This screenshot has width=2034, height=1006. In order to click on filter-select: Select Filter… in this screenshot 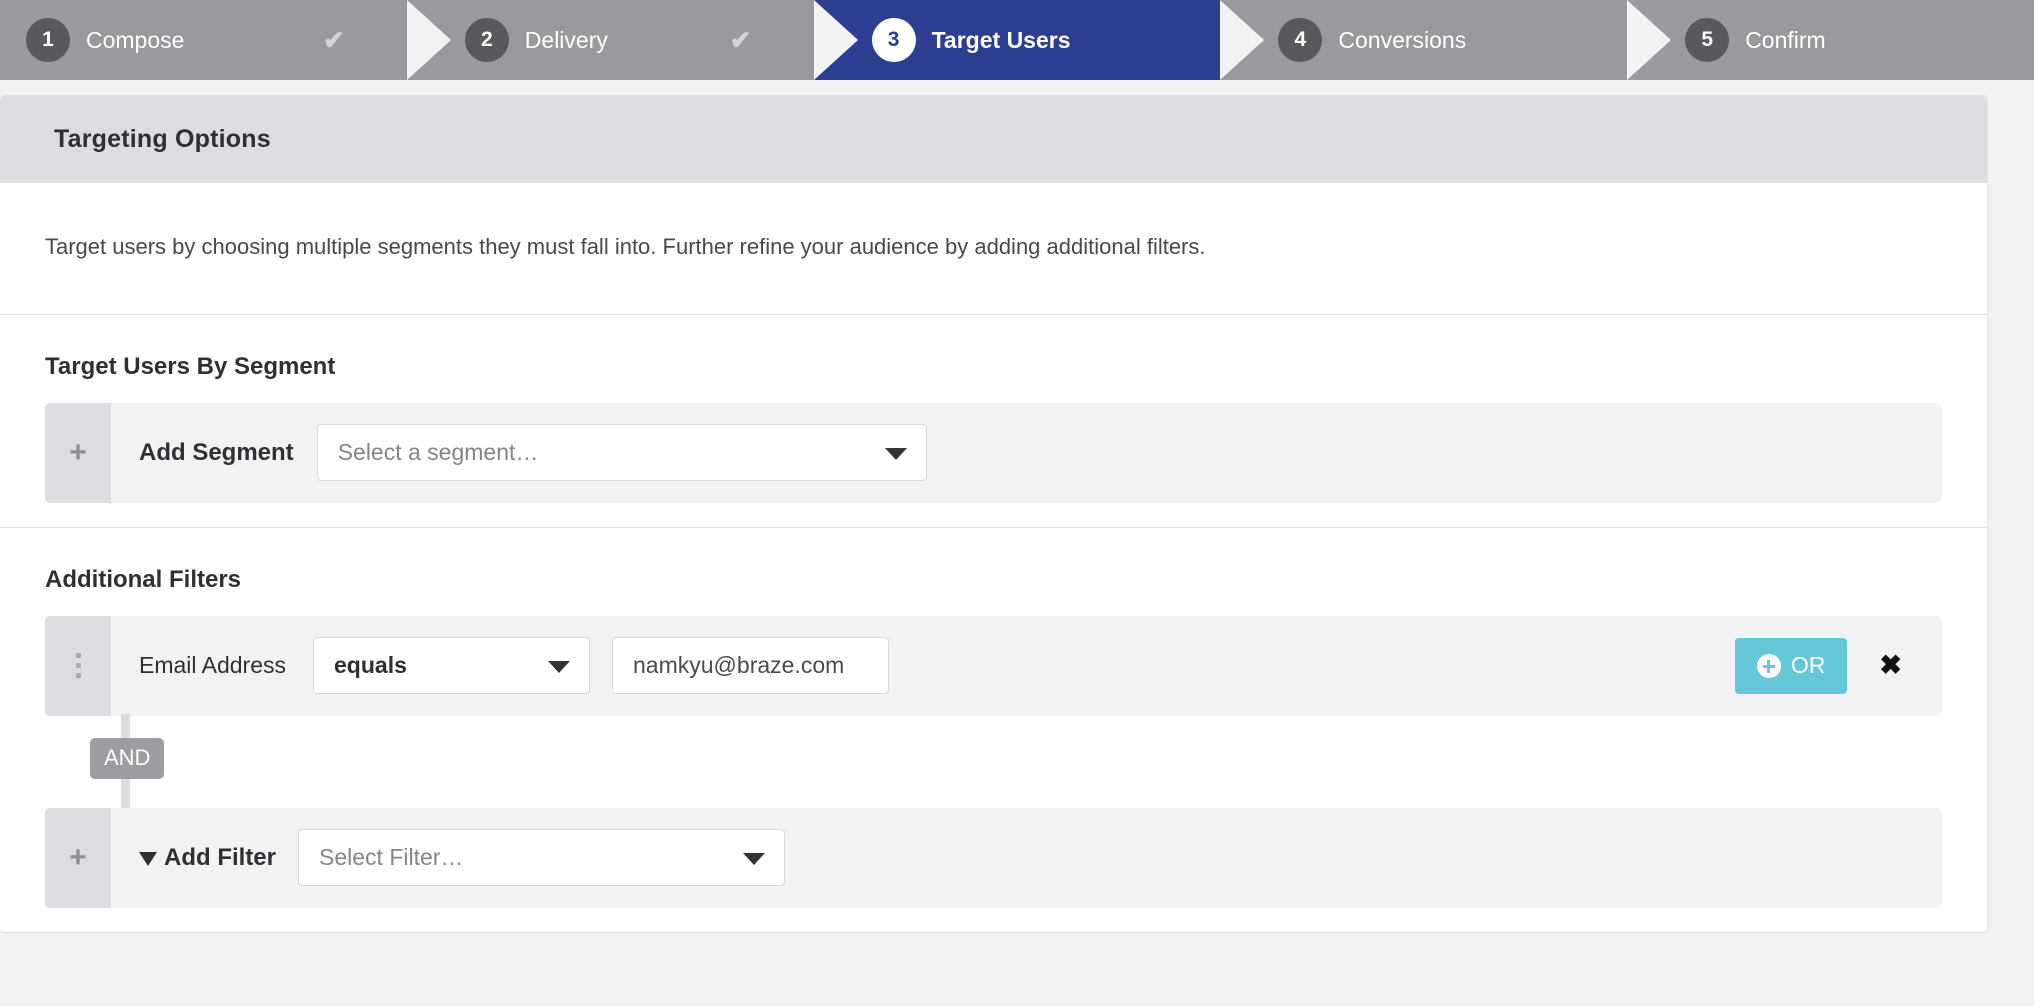, I will do `click(541, 858)`.